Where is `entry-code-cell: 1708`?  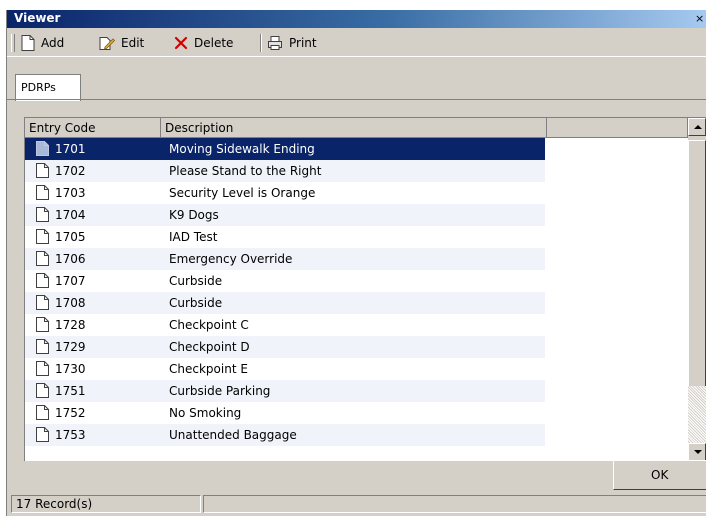 entry-code-cell: 1708 is located at coordinates (70, 303).